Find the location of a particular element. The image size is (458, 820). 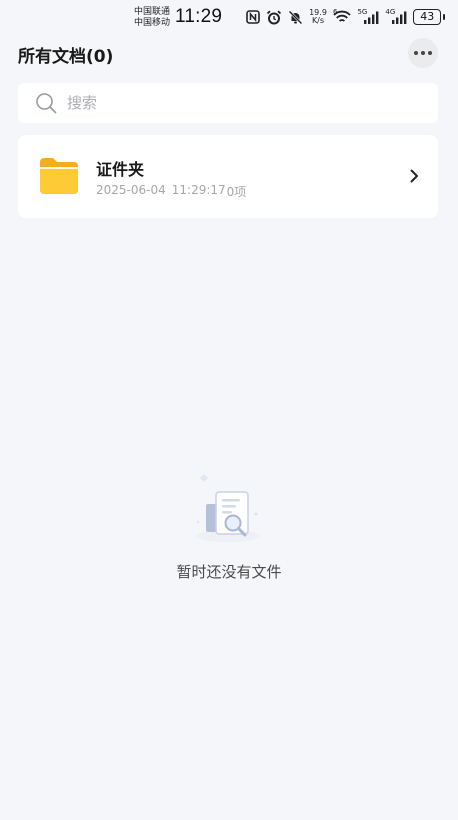

status-bar: 中国联通 中国移动 11:29 19.9 K/s 6 5G 4G 43 is located at coordinates (229, 19).